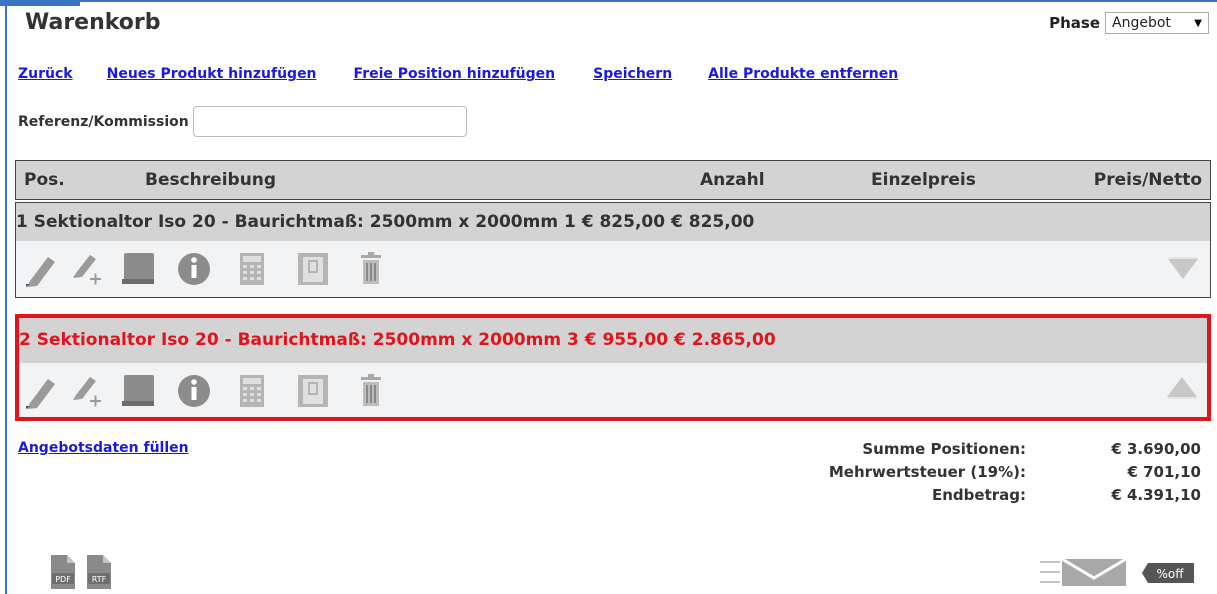 The height and width of the screenshot is (594, 1217). Describe the element at coordinates (1182, 388) in the screenshot. I see `move-up-icon` at that location.